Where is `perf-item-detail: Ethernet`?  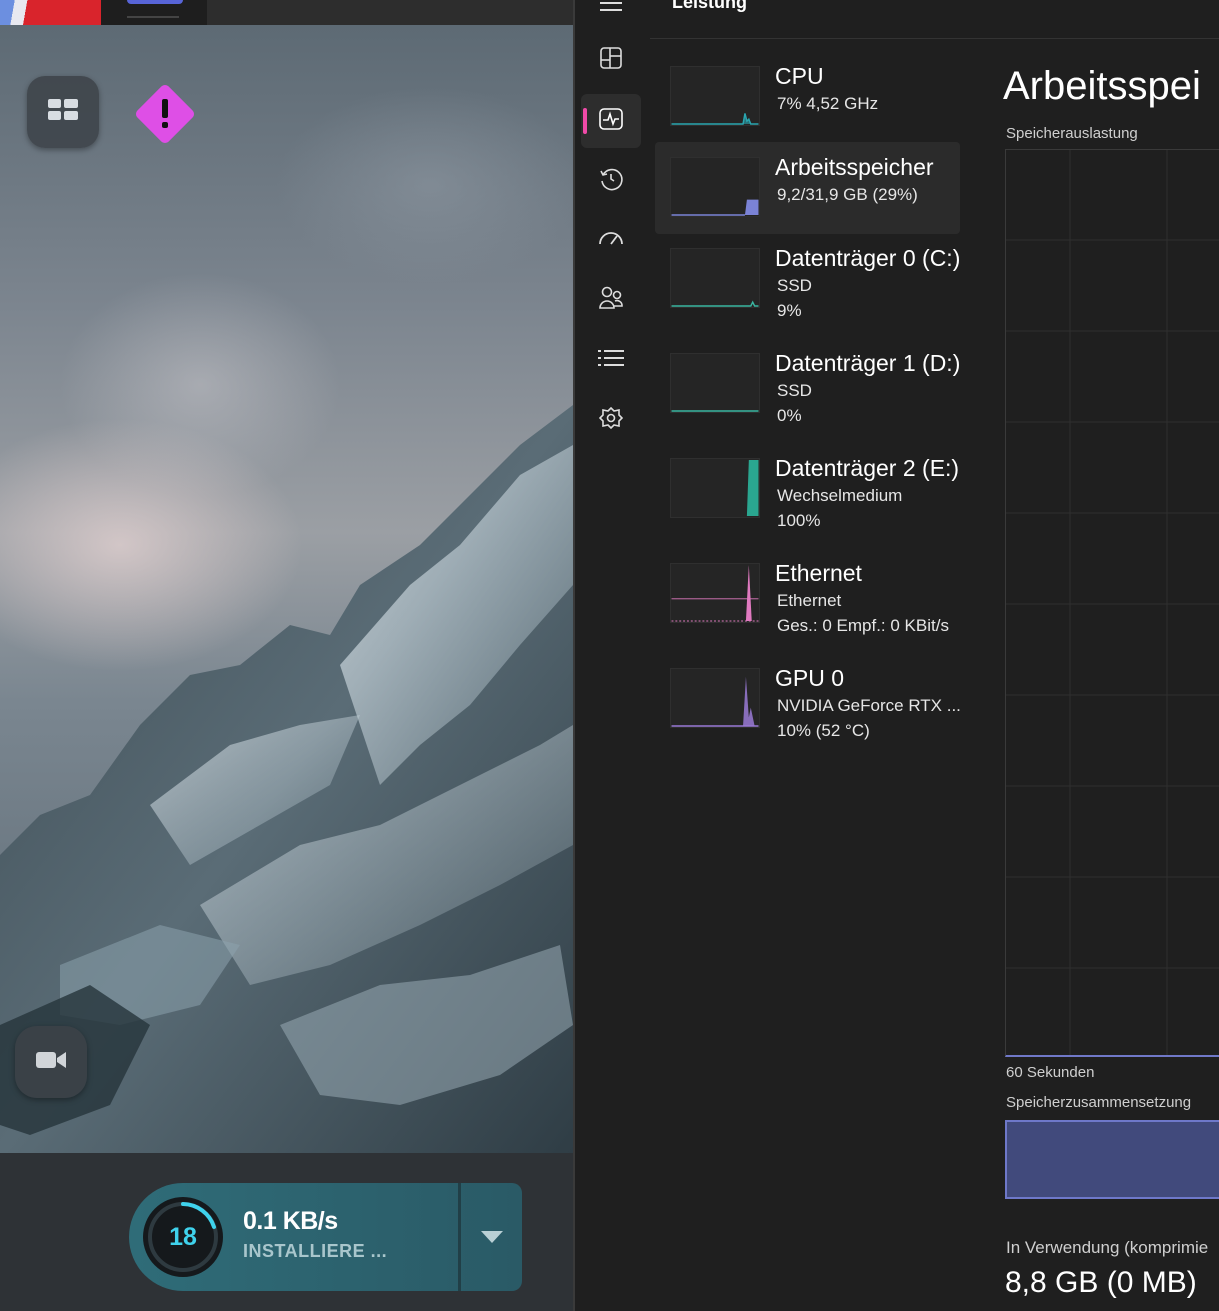
perf-item-detail: Ethernet is located at coordinates (809, 600).